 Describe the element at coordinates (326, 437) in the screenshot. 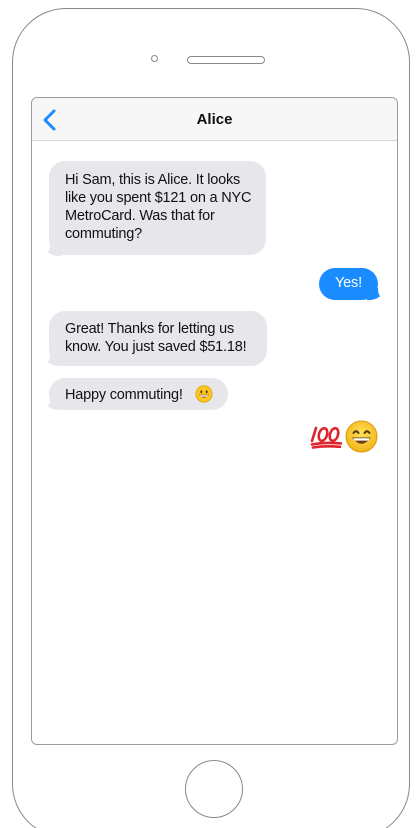

I see `hundred-points-icon` at that location.